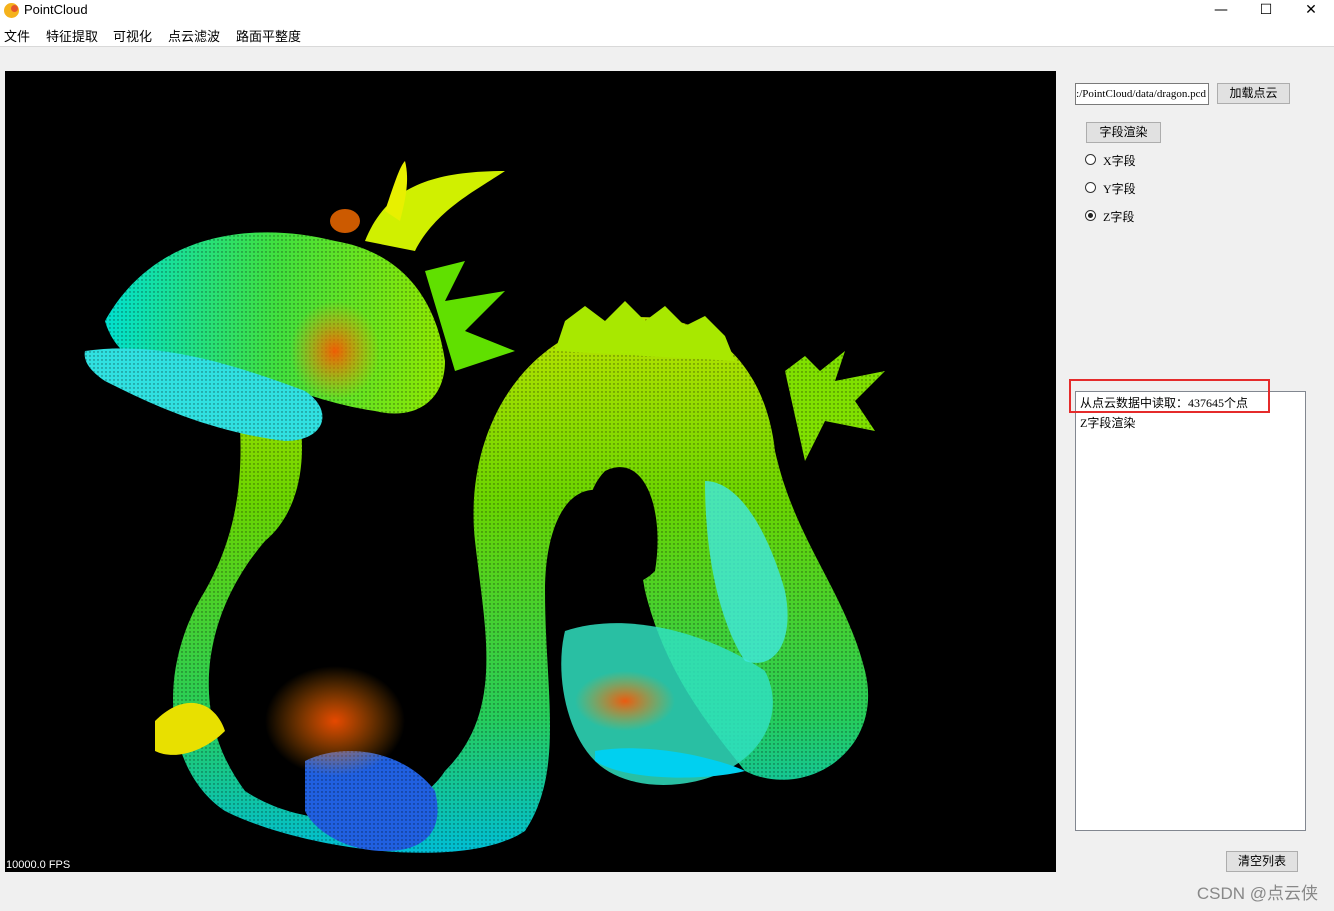  What do you see at coordinates (1311, 11) in the screenshot?
I see `close-button: ✕` at bounding box center [1311, 11].